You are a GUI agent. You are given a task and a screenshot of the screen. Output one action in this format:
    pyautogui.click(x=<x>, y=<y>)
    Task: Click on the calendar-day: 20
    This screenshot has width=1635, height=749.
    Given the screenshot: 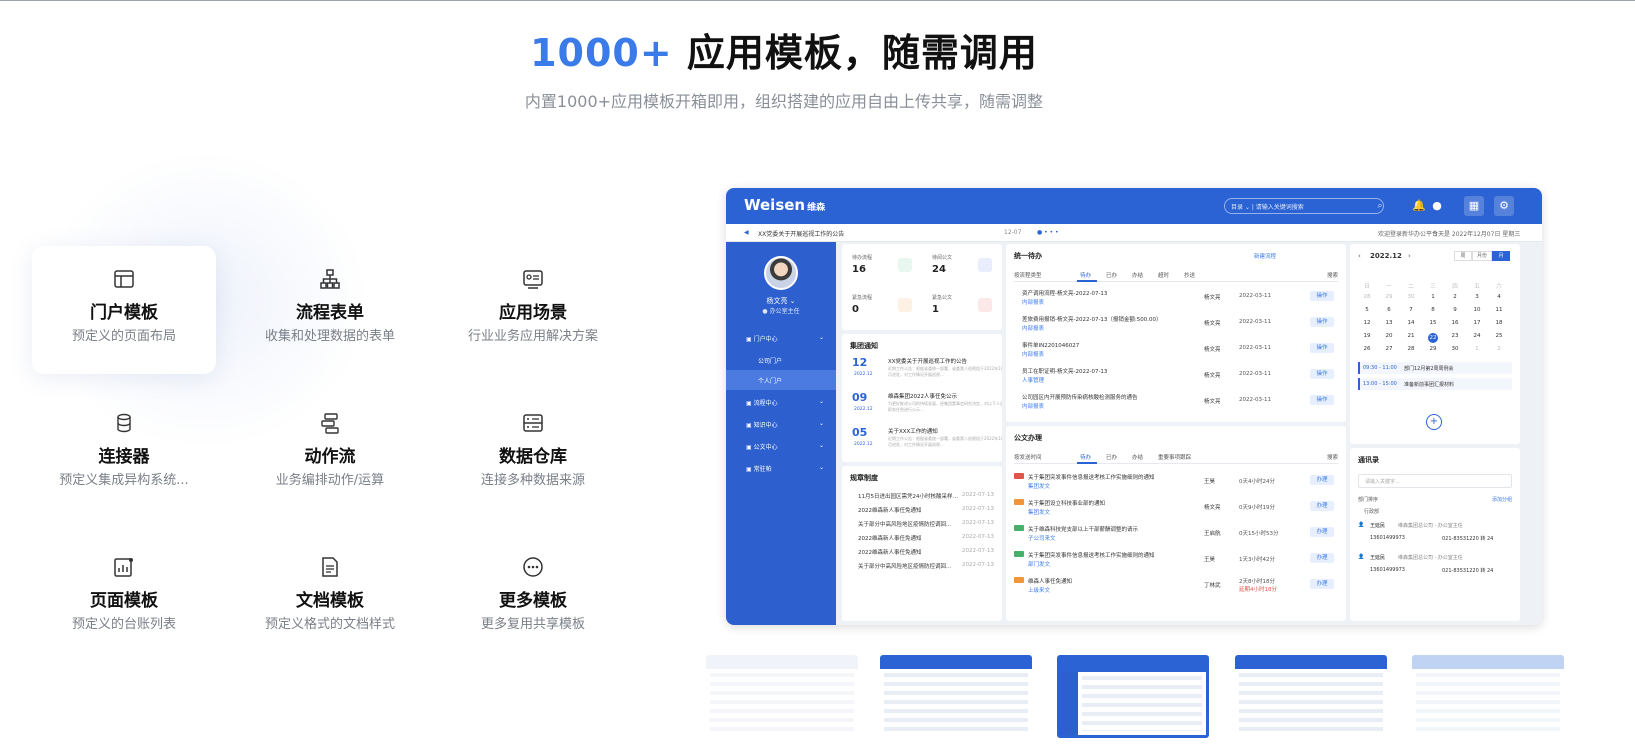 What is the action you would take?
    pyautogui.click(x=1389, y=336)
    